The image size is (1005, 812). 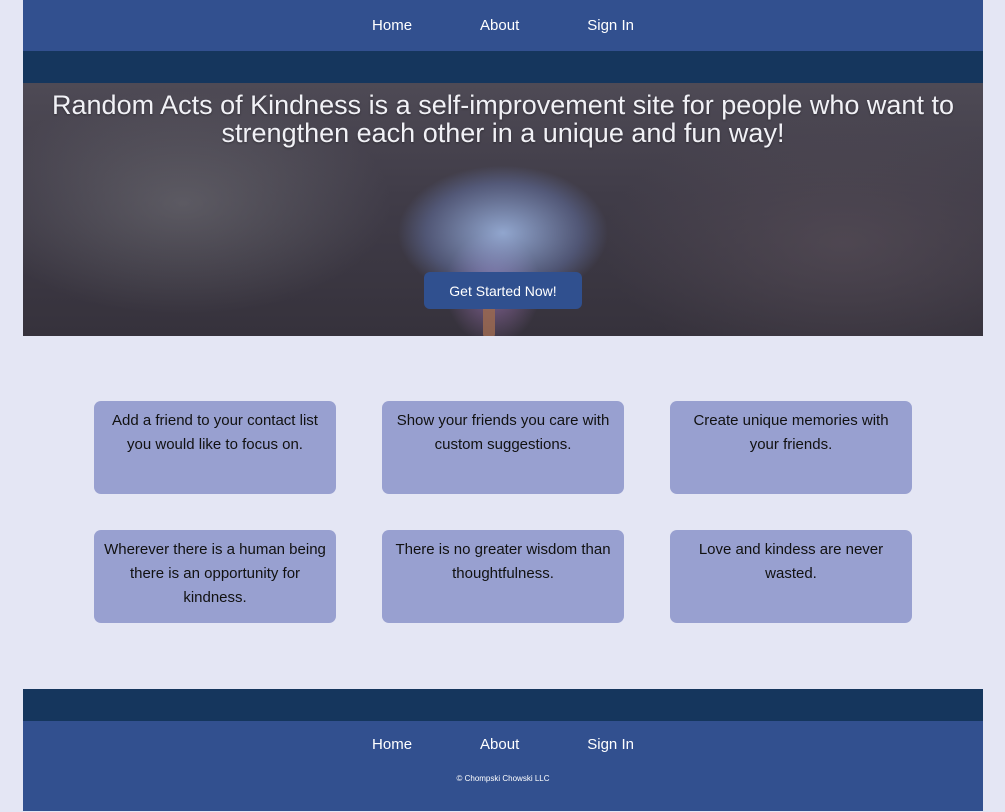 I want to click on header-band, so click(x=503, y=67).